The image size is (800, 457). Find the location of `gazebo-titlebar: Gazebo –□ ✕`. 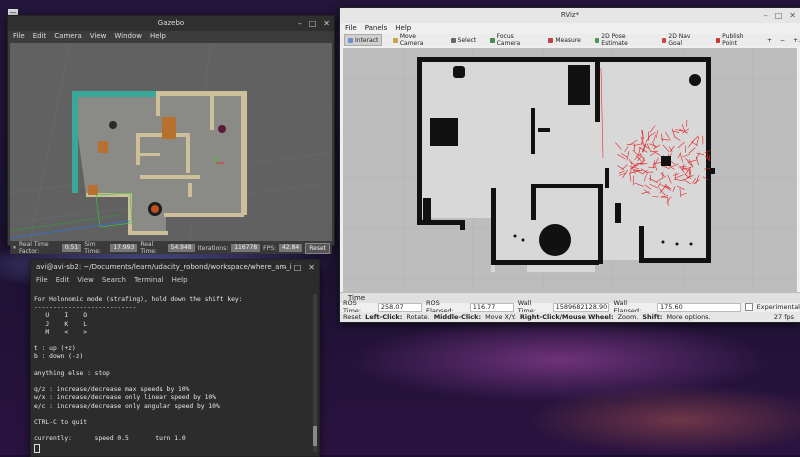

gazebo-titlebar: Gazebo –□ ✕ is located at coordinates (171, 23).